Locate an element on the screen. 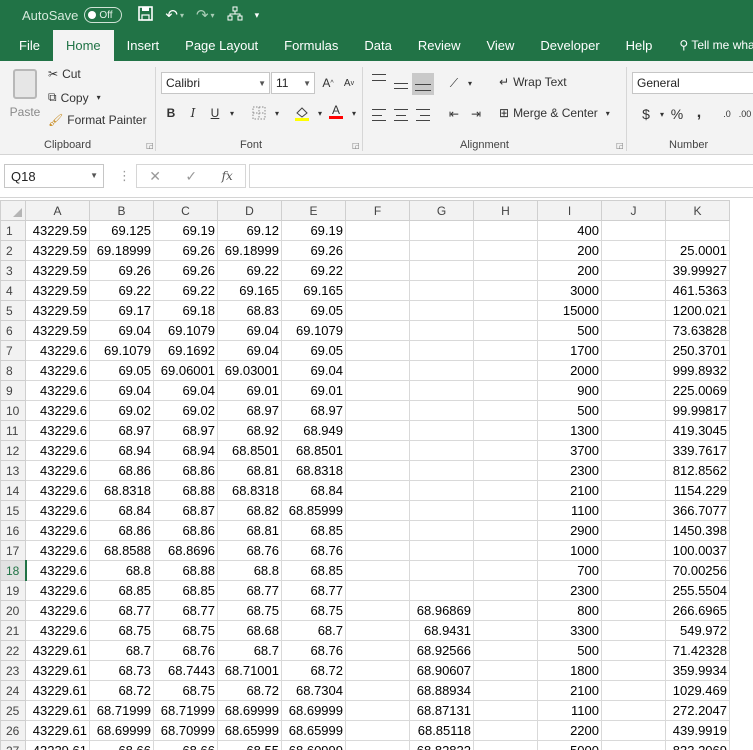  copy-button: ⧉ Copy ▾ is located at coordinates (74, 97).